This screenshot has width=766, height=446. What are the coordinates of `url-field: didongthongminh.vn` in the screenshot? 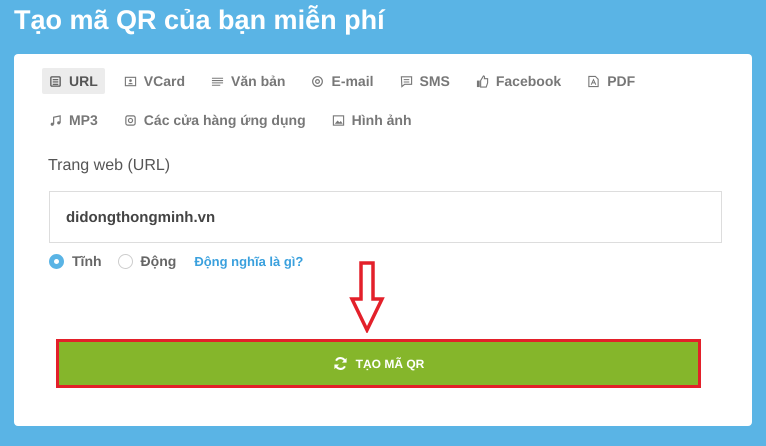 It's located at (385, 217).